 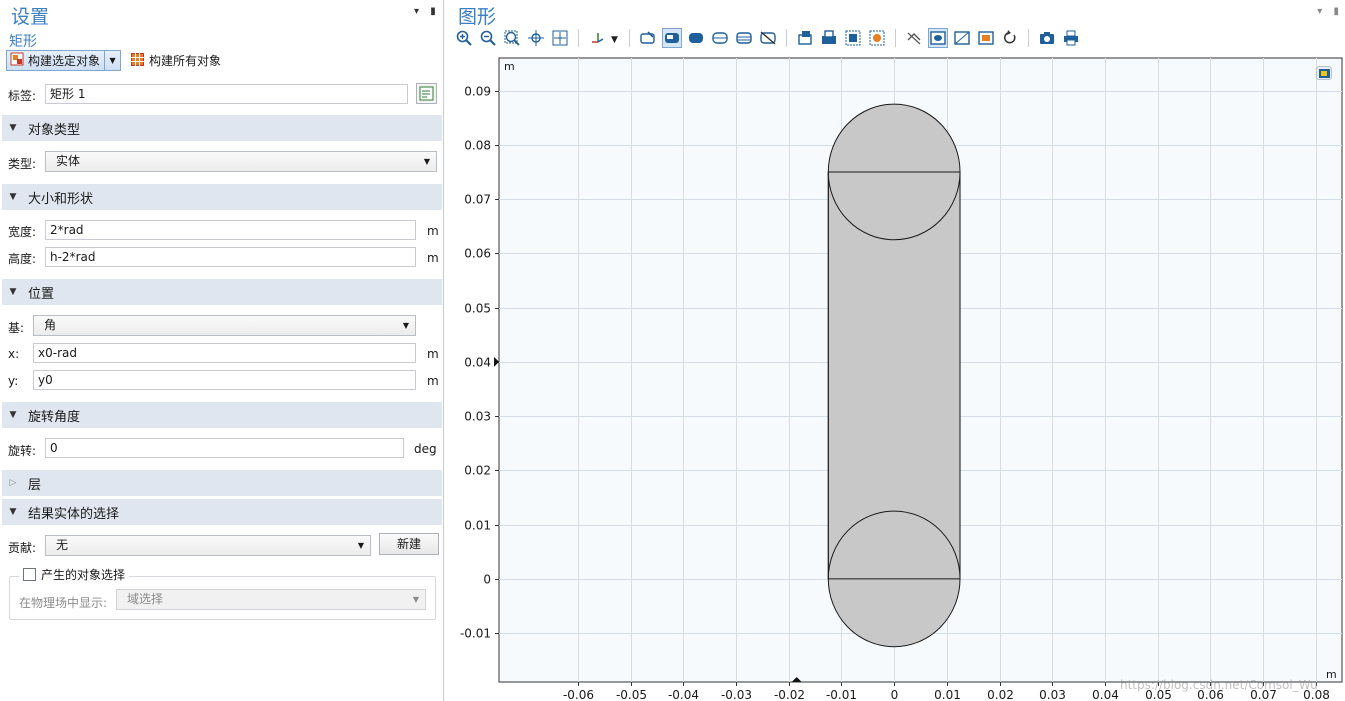 What do you see at coordinates (477, 254) in the screenshot?
I see `y-tick-label: 0.06` at bounding box center [477, 254].